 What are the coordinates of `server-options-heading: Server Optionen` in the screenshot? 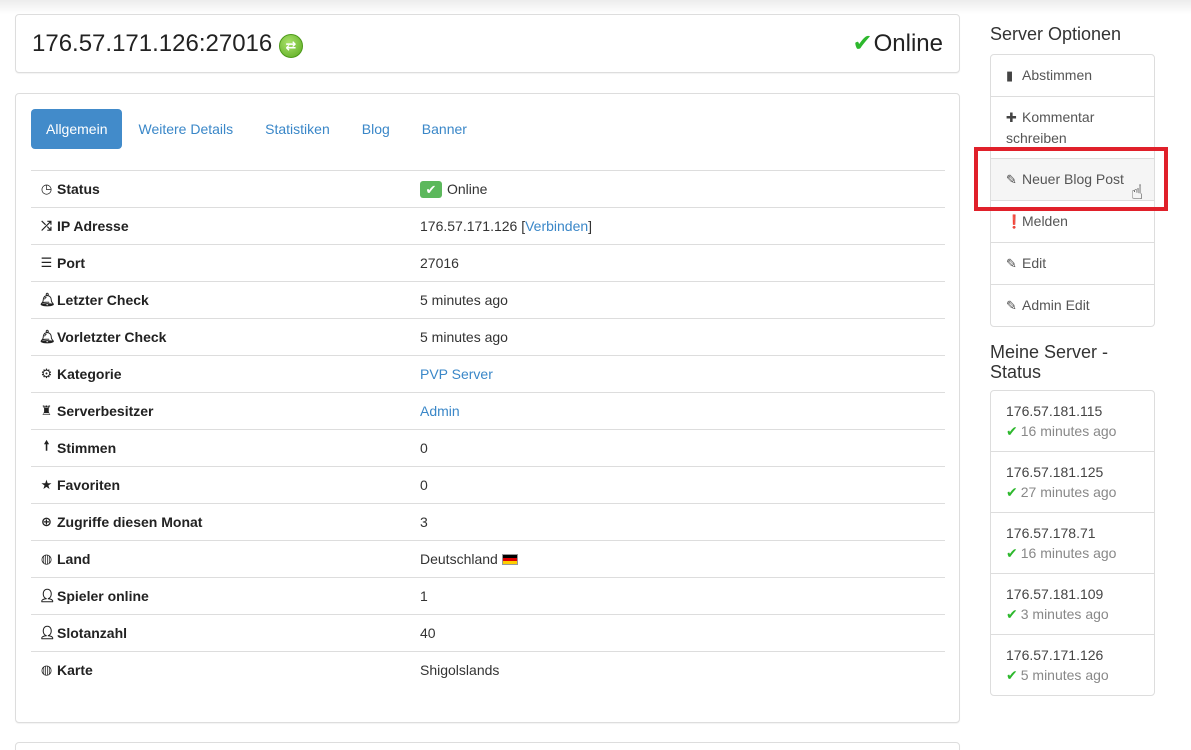 It's located at (1056, 34).